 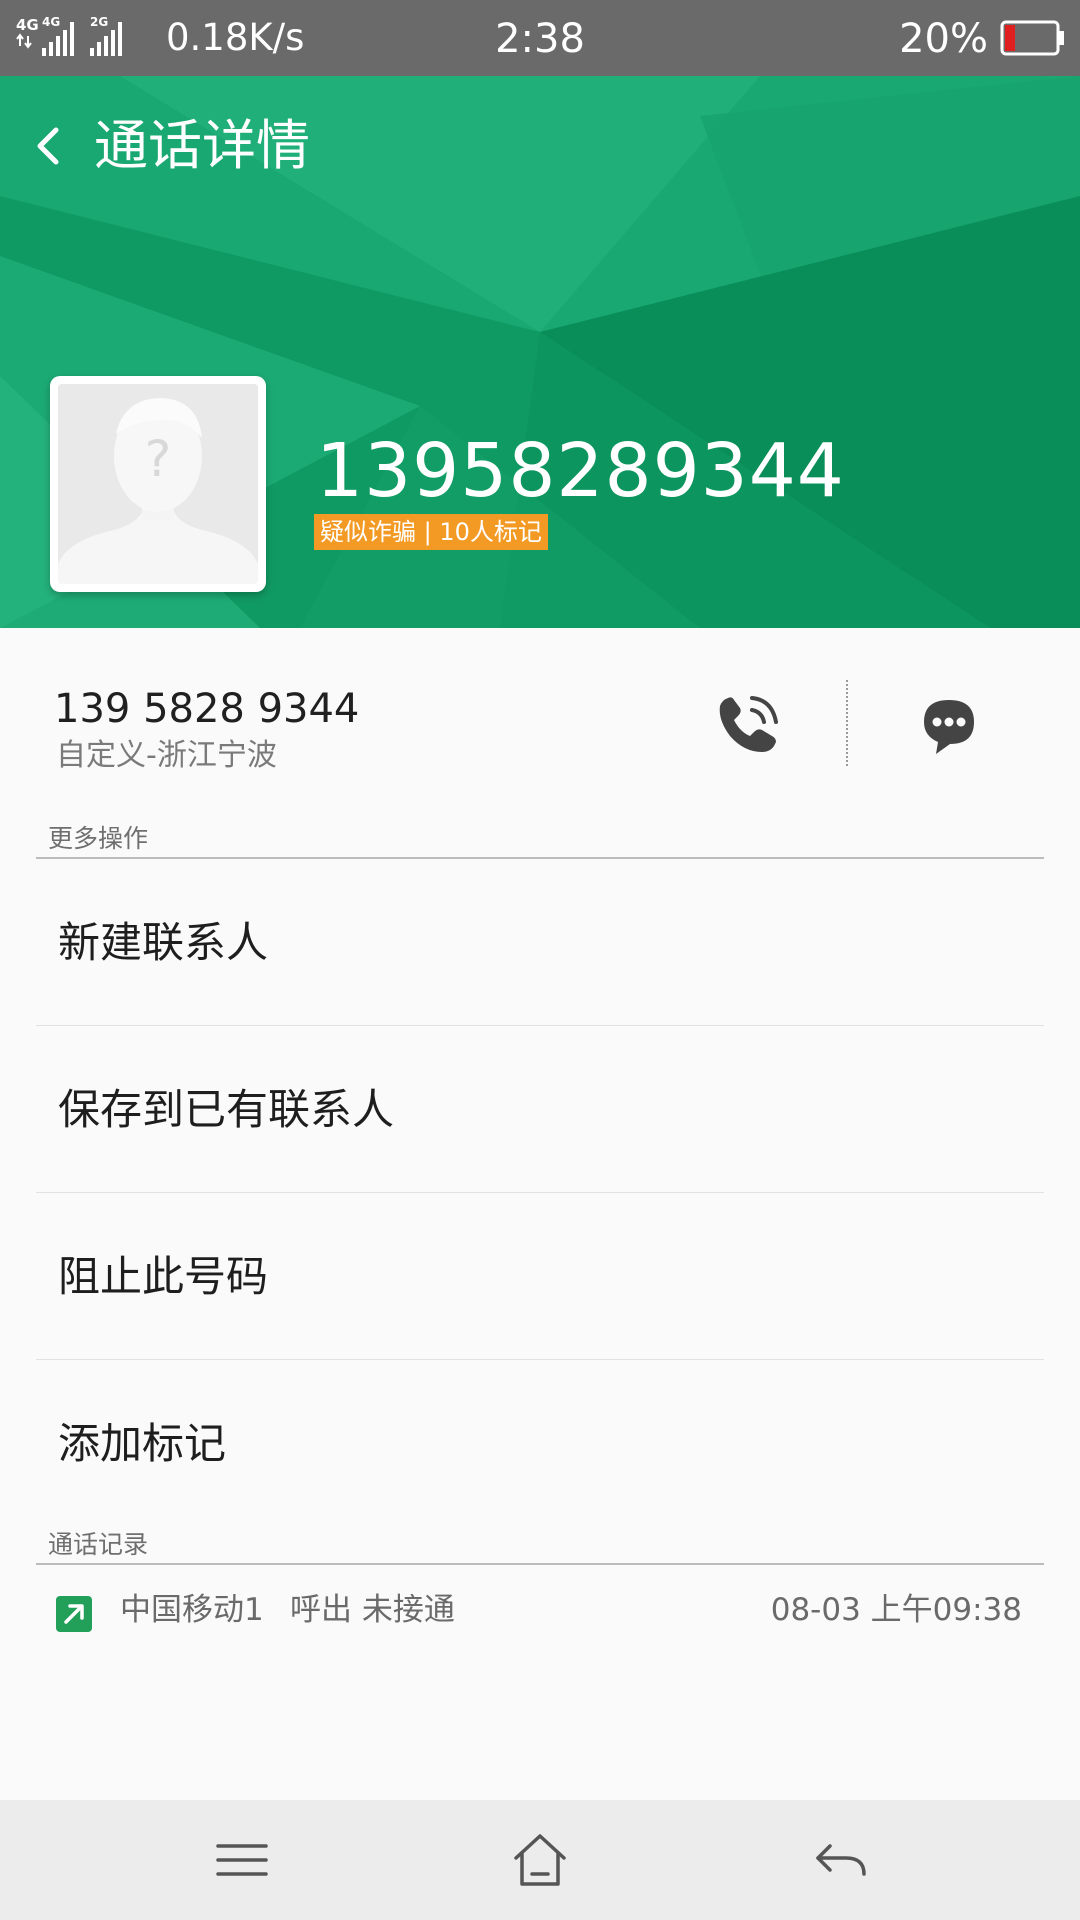 I want to click on header-phone-number: 13958289344, so click(x=580, y=471).